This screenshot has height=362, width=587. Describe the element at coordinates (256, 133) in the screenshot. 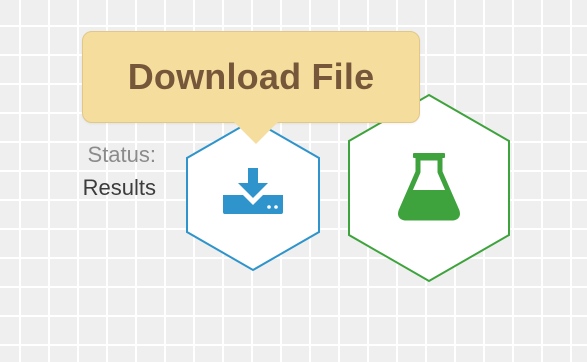

I see `tooltip-arrow` at that location.